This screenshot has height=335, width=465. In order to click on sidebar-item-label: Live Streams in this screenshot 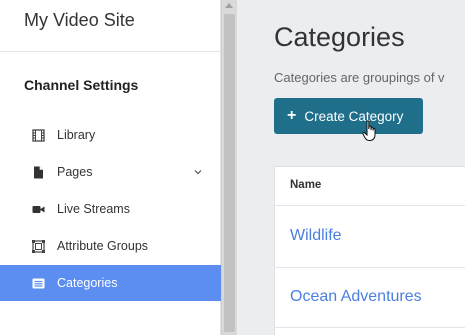, I will do `click(93, 209)`.